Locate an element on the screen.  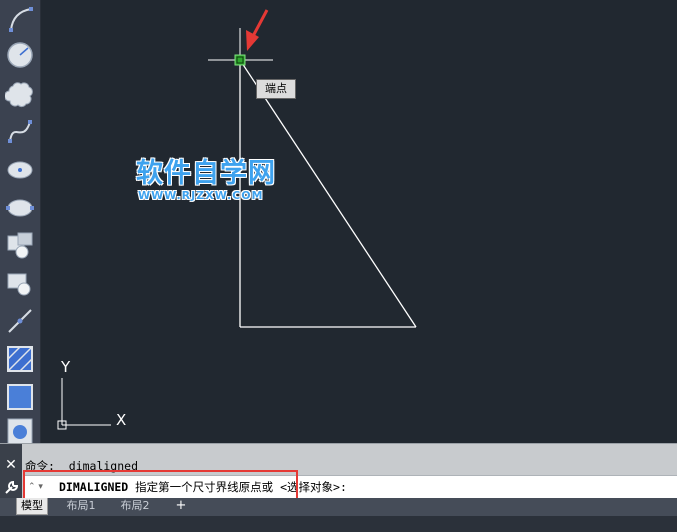
region-tool-button is located at coordinates (20, 431).